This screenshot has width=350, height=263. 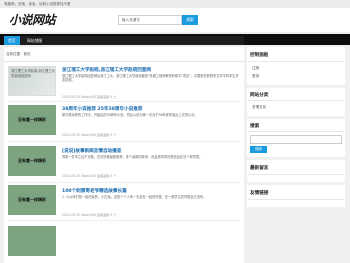 I want to click on search-input: 输入关键字, so click(x=150, y=20).